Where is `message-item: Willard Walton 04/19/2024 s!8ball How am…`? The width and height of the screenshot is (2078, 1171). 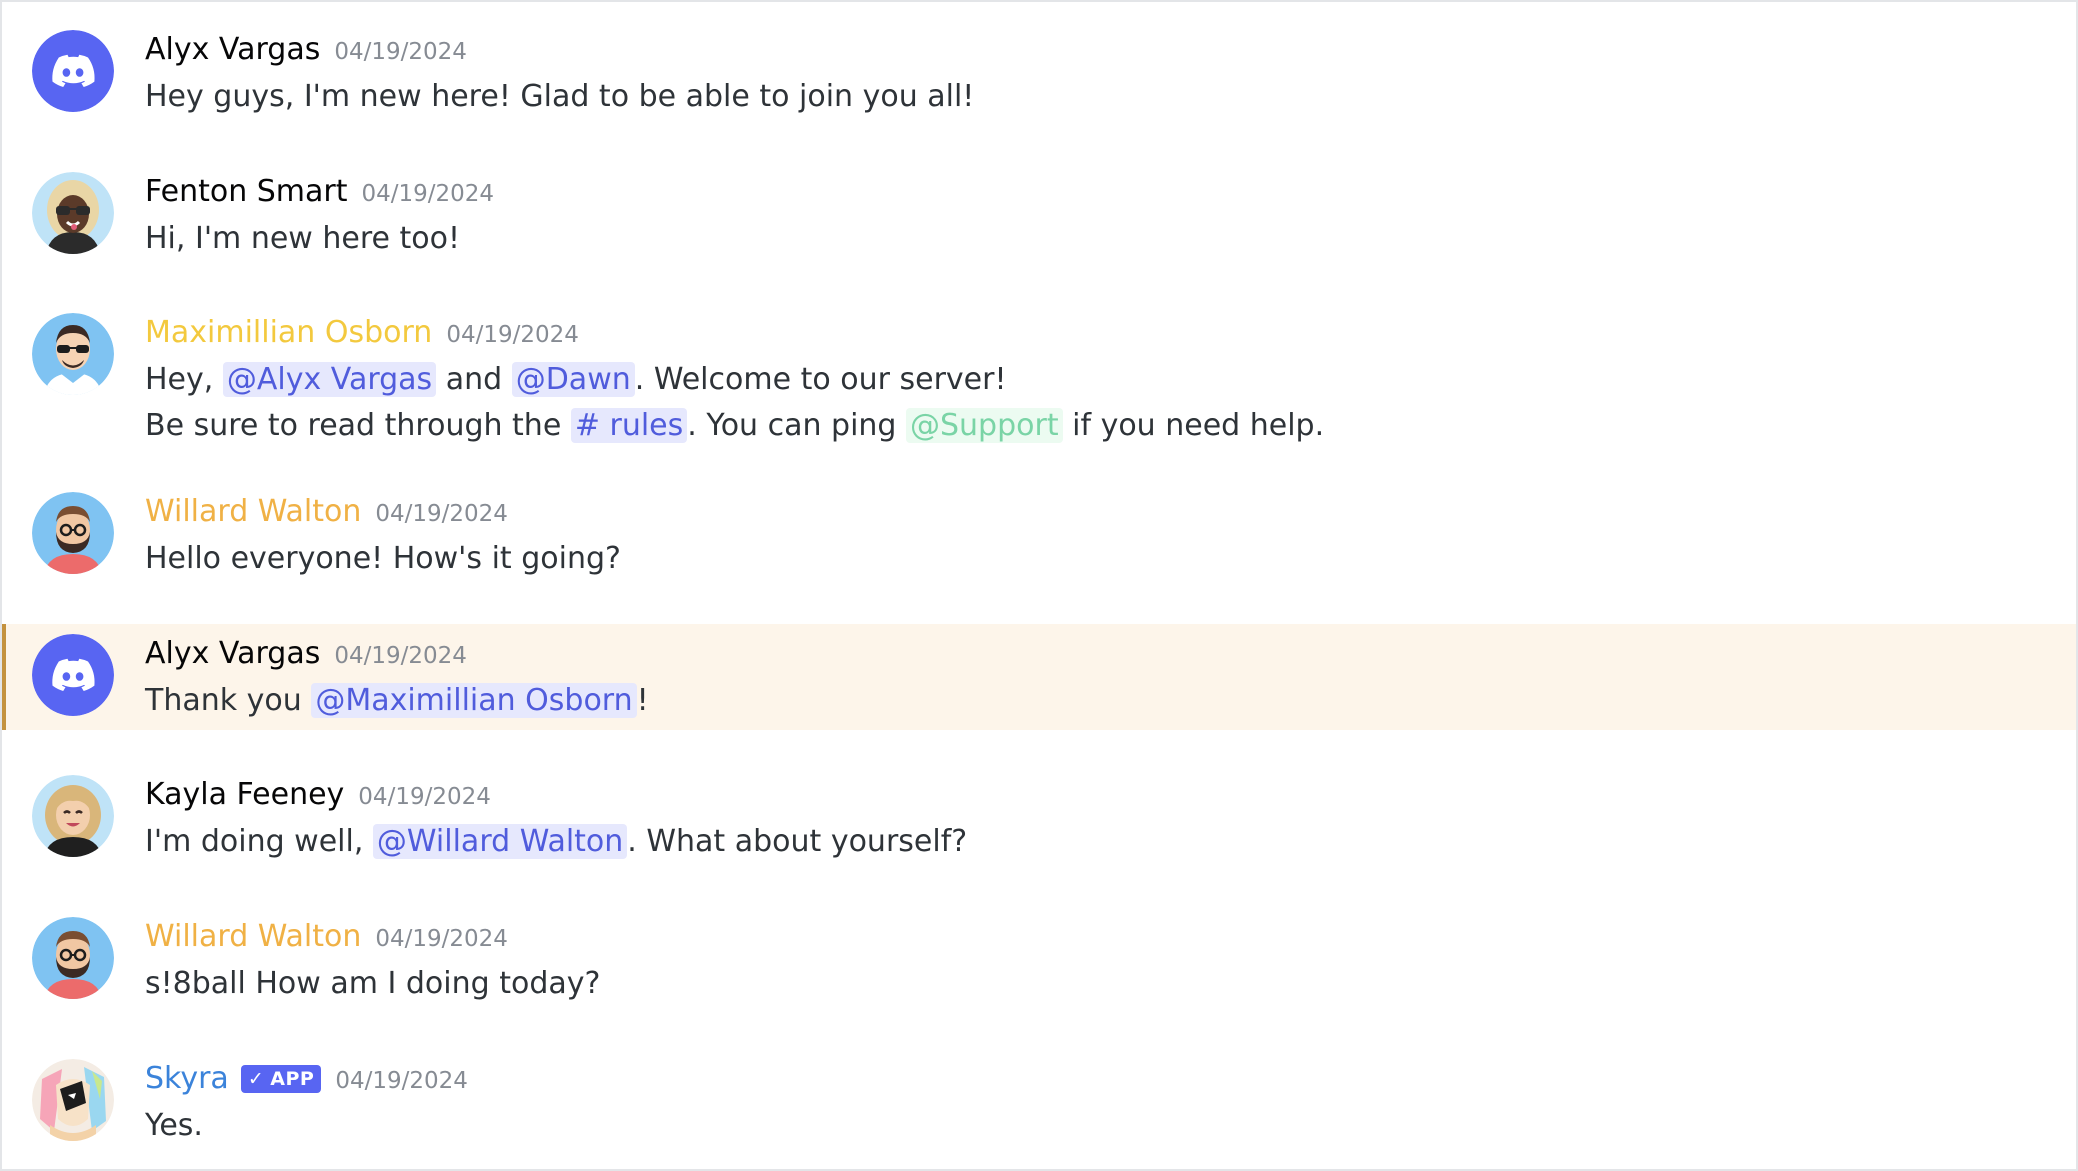 message-item: Willard Walton 04/19/2024 s!8ball How am… is located at coordinates (1039, 963).